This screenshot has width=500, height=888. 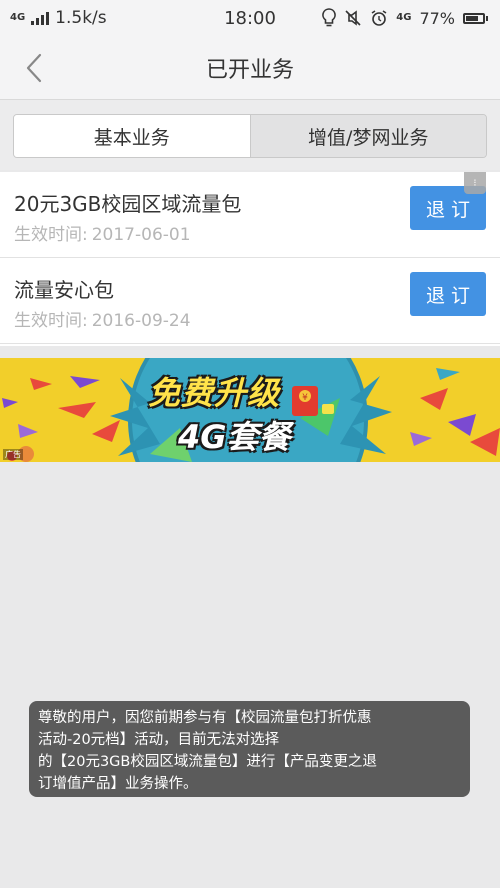 I want to click on header-bar: 已开业务, so click(x=250, y=68).